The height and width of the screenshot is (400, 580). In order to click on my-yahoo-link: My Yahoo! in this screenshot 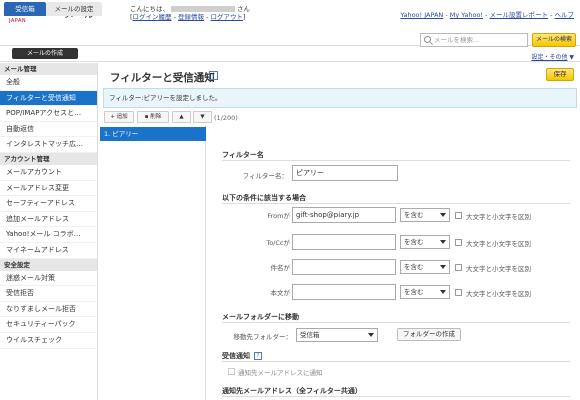, I will do `click(466, 15)`.